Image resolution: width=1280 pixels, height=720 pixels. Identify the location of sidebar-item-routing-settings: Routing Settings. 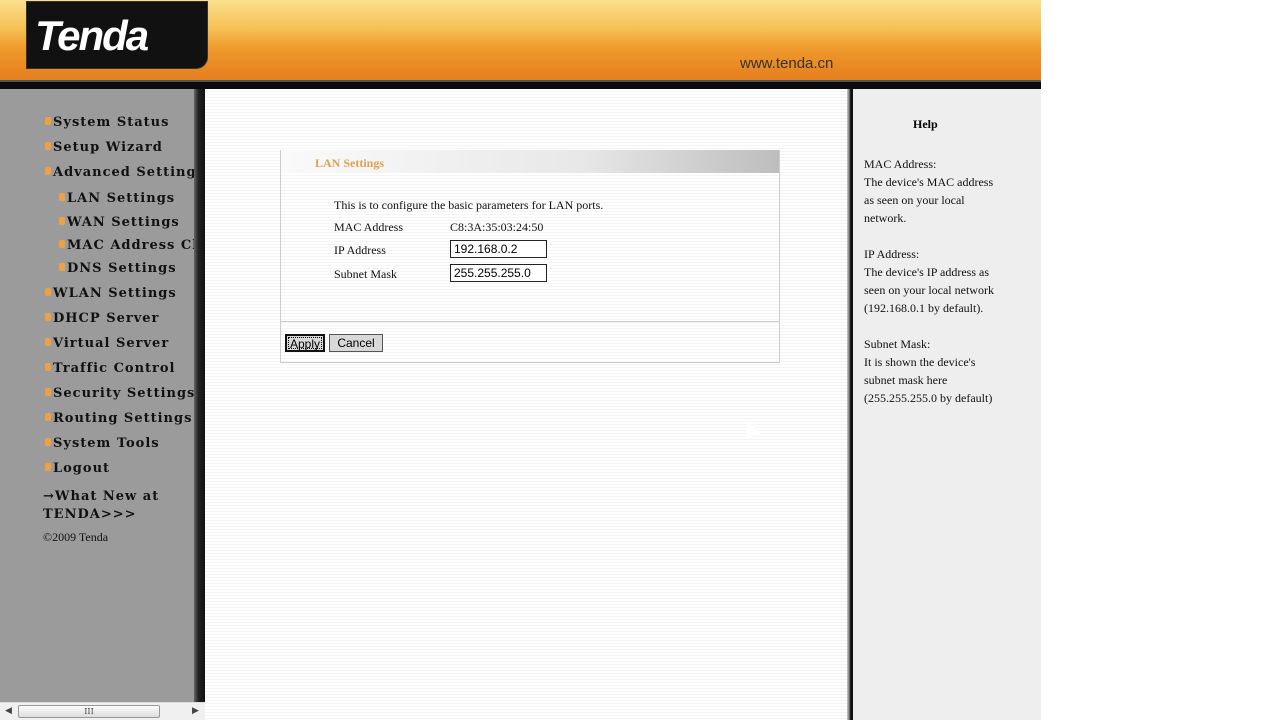
(119, 418).